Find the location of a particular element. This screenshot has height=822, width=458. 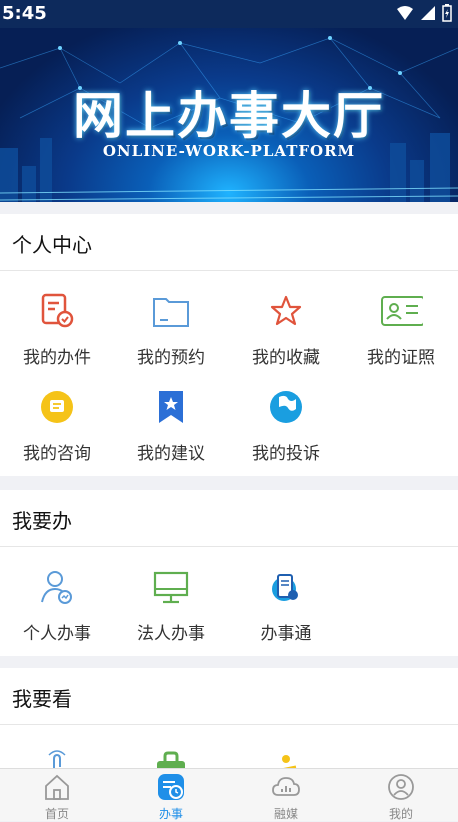

section-title: 我要看 is located at coordinates (42, 699).